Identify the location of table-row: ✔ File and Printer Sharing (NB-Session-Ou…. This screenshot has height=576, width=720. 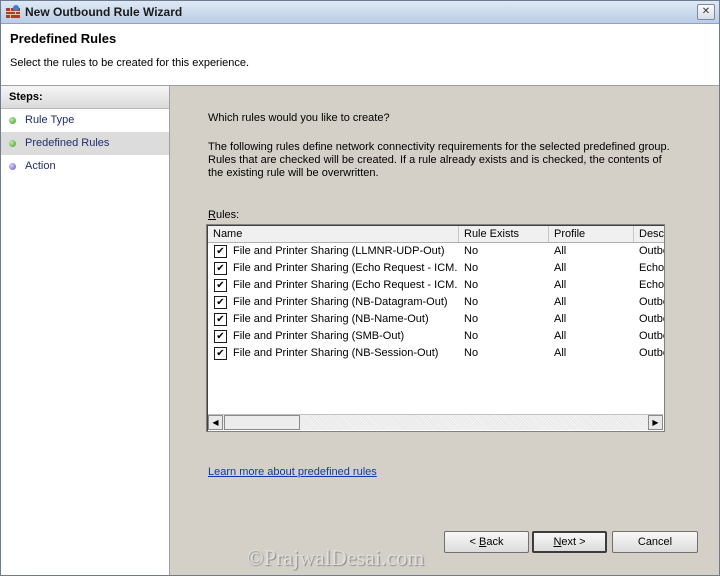
(436, 353).